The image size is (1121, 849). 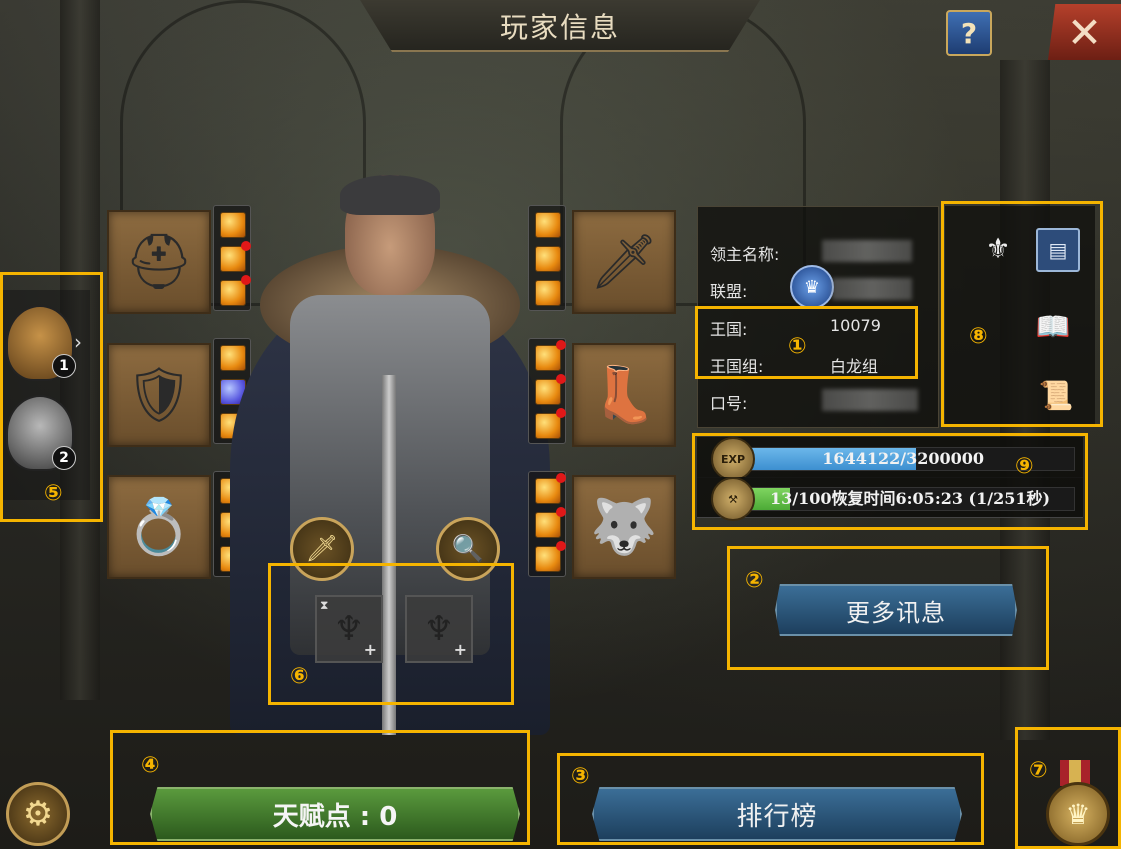 What do you see at coordinates (969, 33) in the screenshot?
I see `help-button: ?` at bounding box center [969, 33].